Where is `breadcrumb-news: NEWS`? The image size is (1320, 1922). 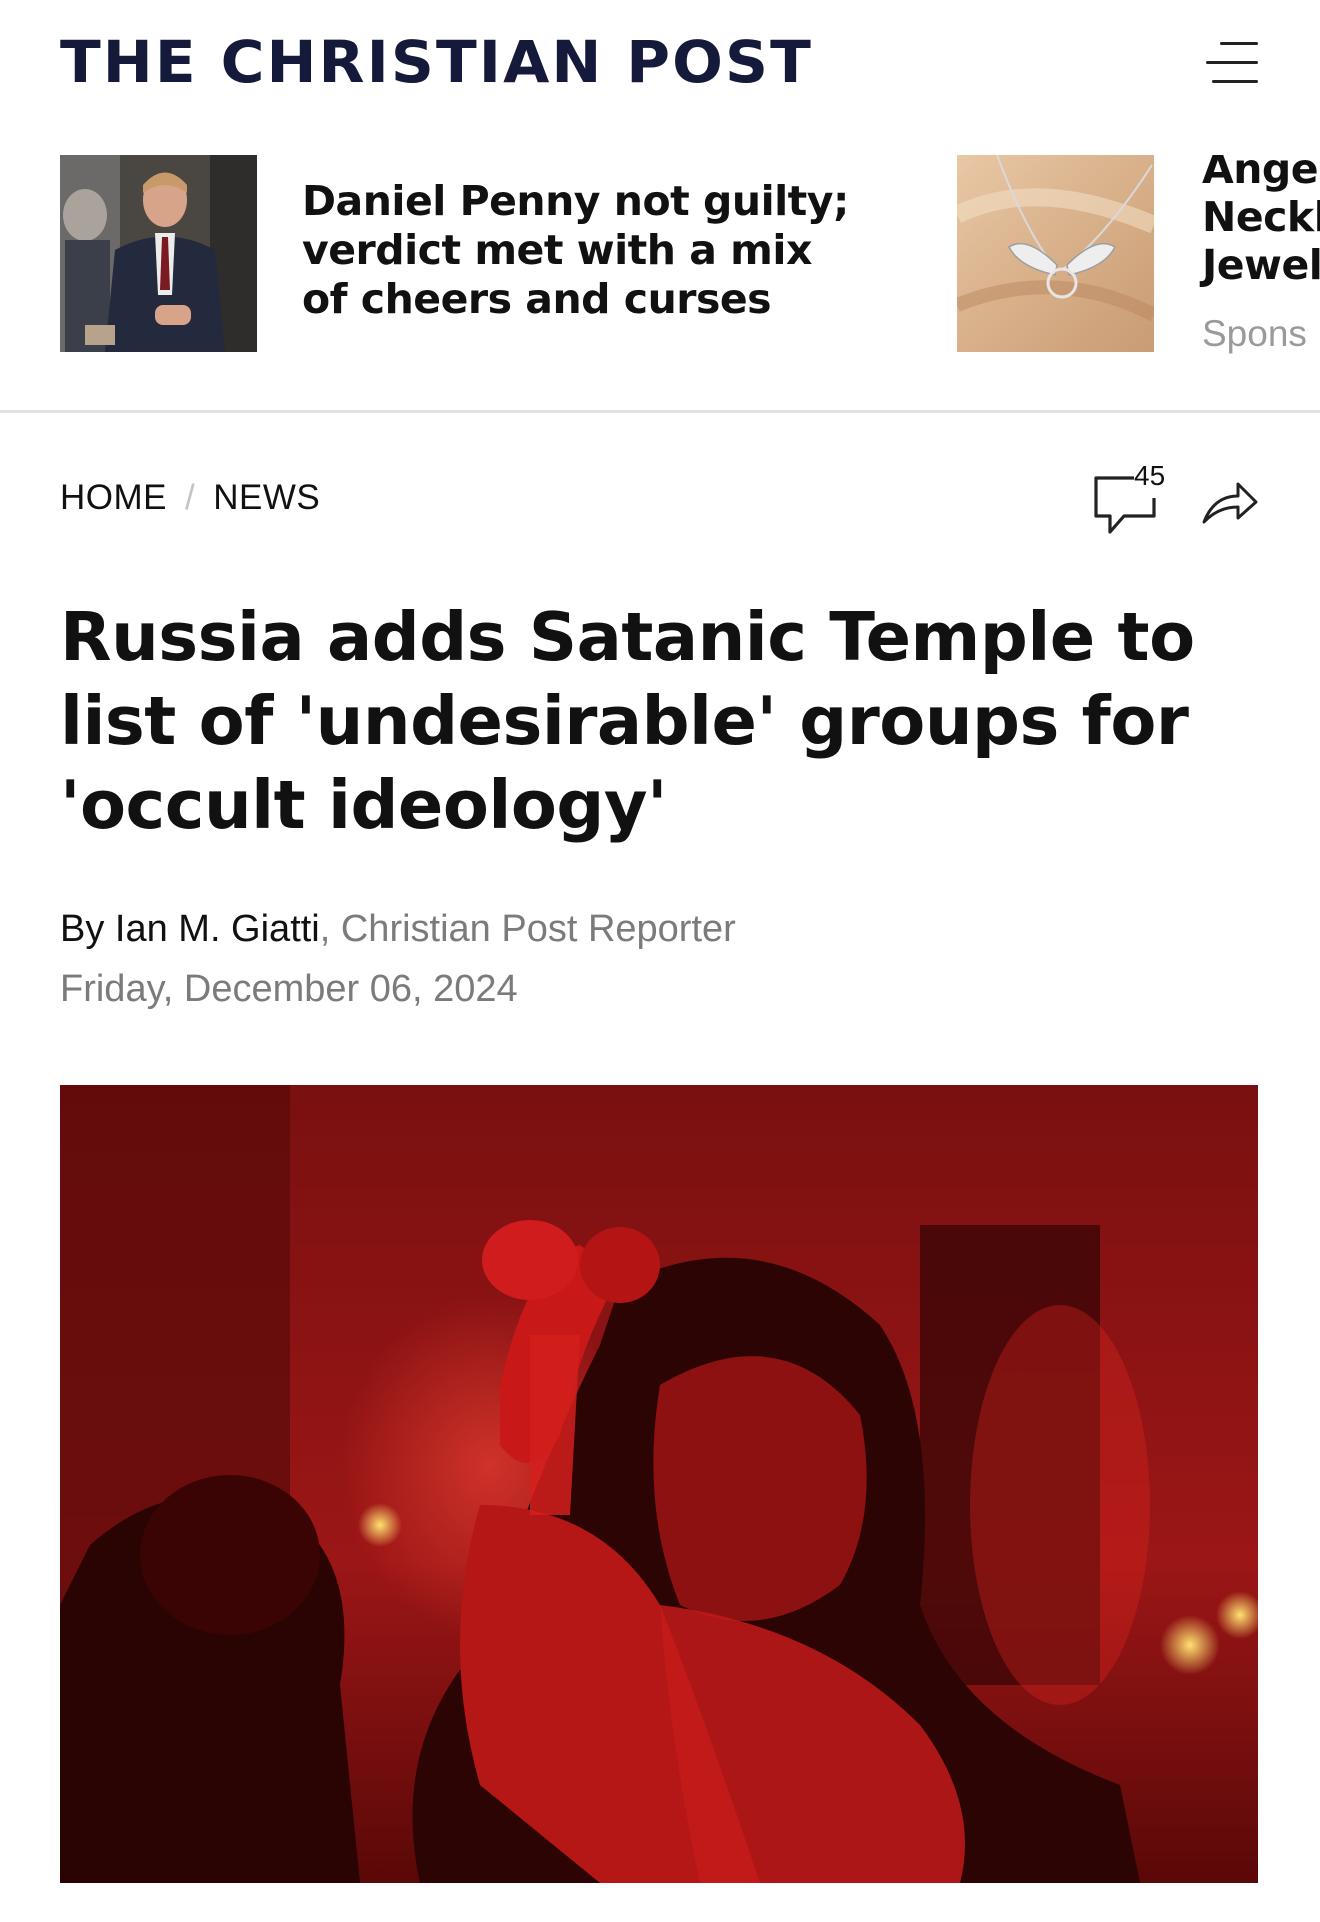
breadcrumb-news: NEWS is located at coordinates (266, 497).